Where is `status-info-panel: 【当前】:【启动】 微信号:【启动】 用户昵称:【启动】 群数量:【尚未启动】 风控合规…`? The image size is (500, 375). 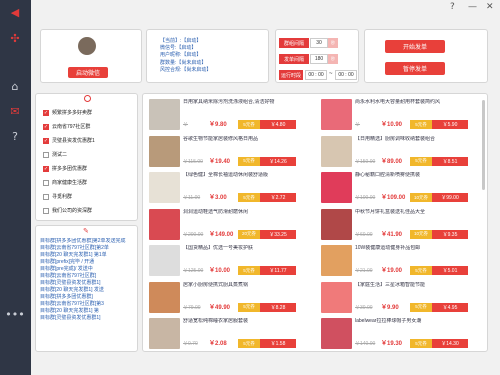 status-info-panel: 【当前】:【启动】 微信号:【启动】 用户昵称:【启动】 群数量:【尚未启动】 风控合规… is located at coordinates (207, 56).